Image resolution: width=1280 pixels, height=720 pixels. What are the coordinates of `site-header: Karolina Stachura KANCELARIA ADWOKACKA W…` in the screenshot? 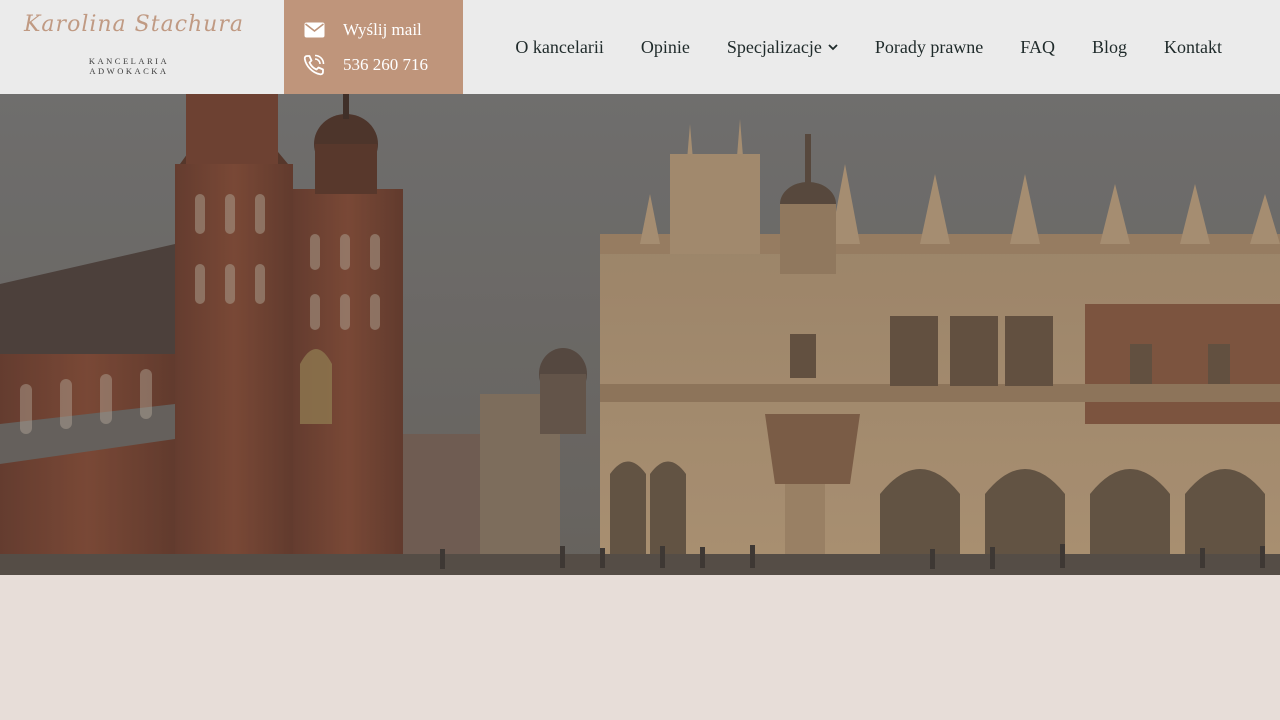 It's located at (640, 47).